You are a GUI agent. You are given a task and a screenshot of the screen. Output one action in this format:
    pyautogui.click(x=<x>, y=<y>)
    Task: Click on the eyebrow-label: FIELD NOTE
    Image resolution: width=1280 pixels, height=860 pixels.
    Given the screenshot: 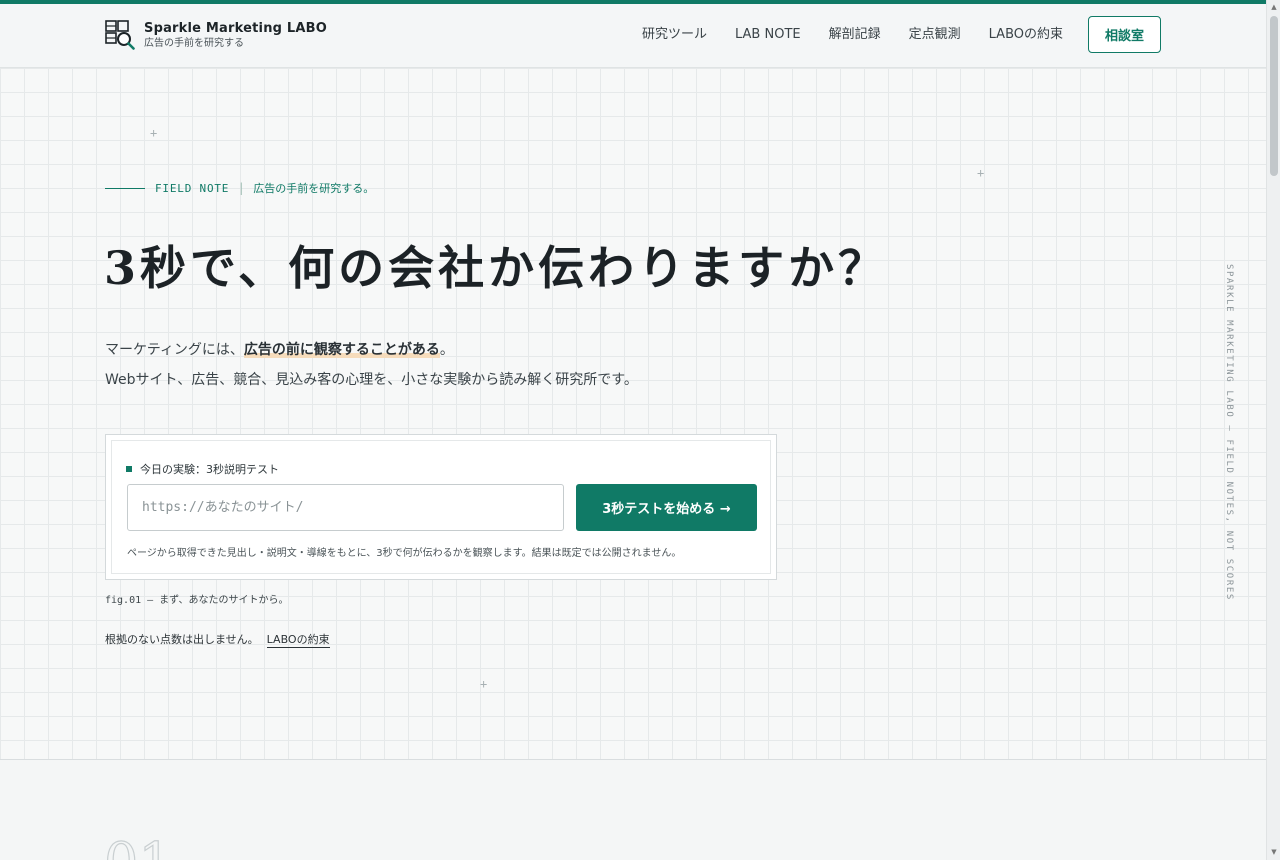 What is the action you would take?
    pyautogui.click(x=192, y=188)
    